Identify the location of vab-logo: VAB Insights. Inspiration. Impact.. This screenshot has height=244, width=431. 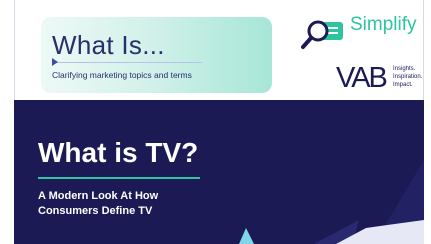
(379, 77).